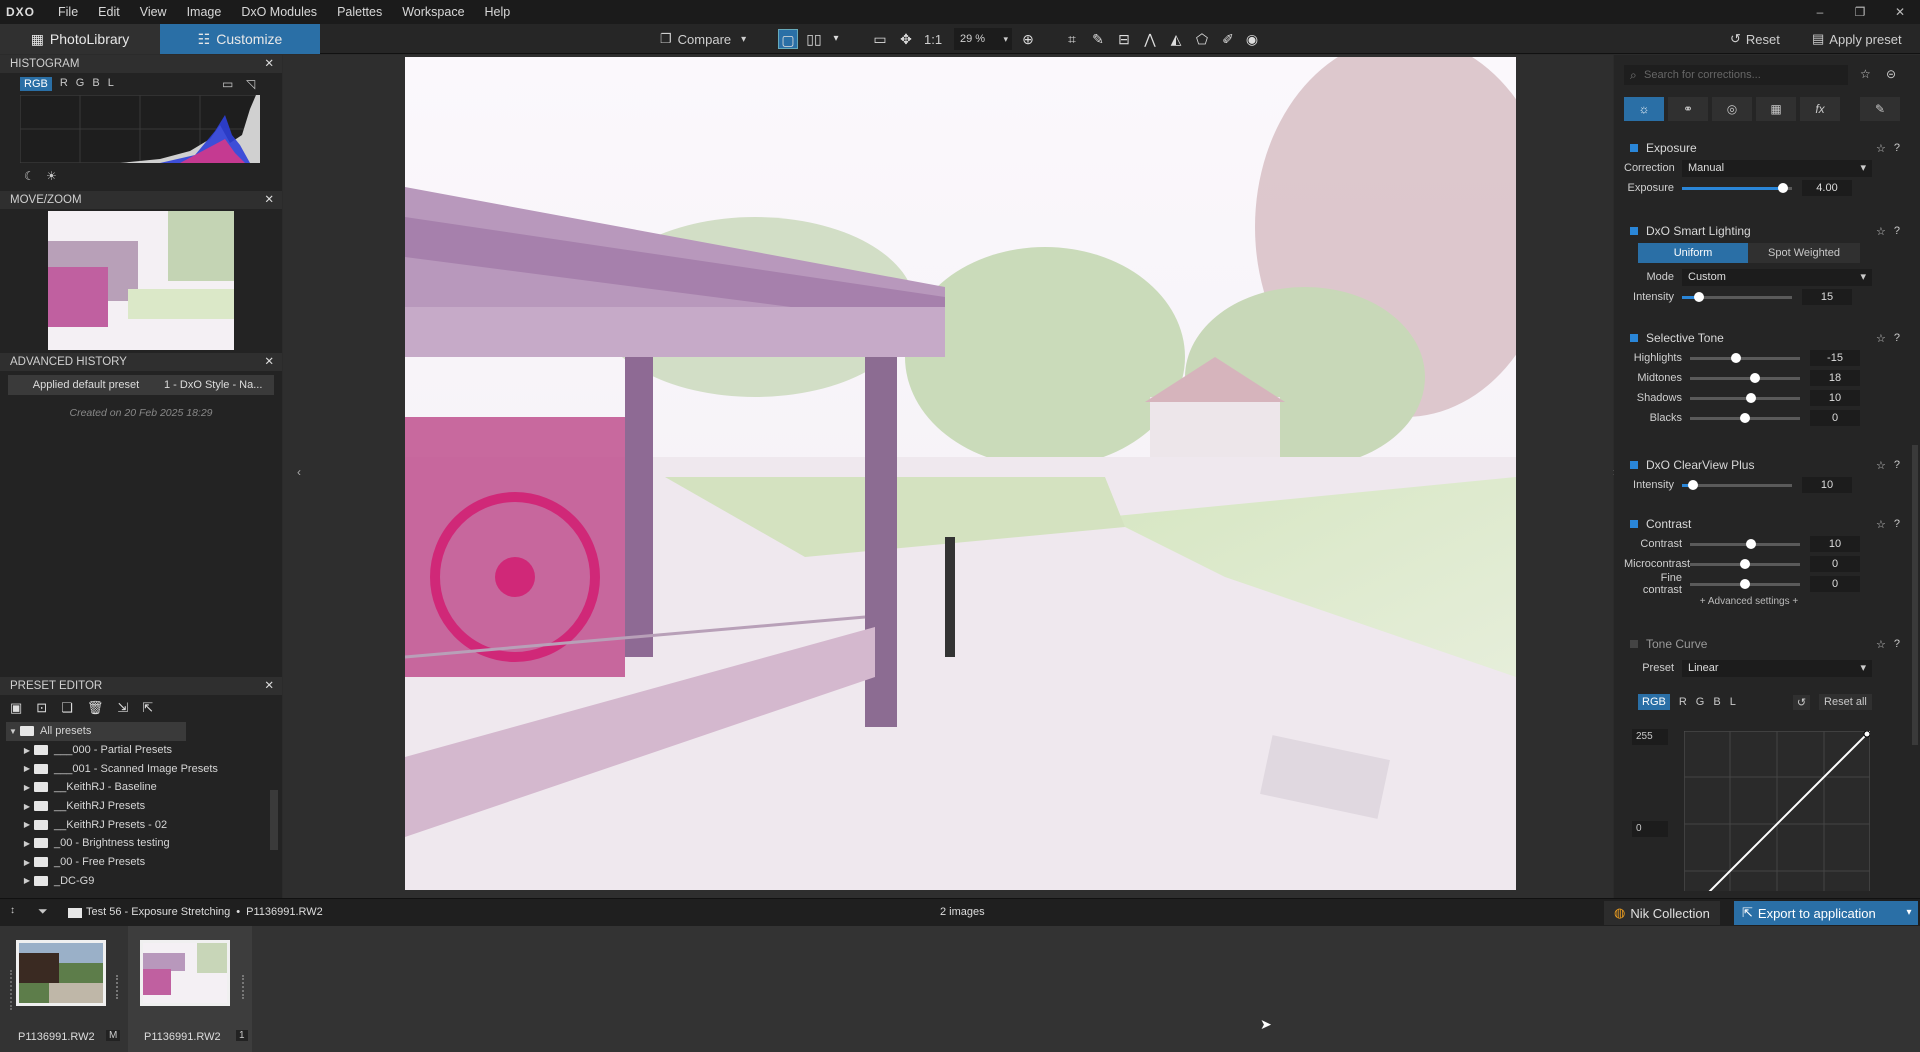 The image size is (1920, 1052). What do you see at coordinates (227, 84) in the screenshot?
I see `monitor-icon: ▭` at bounding box center [227, 84].